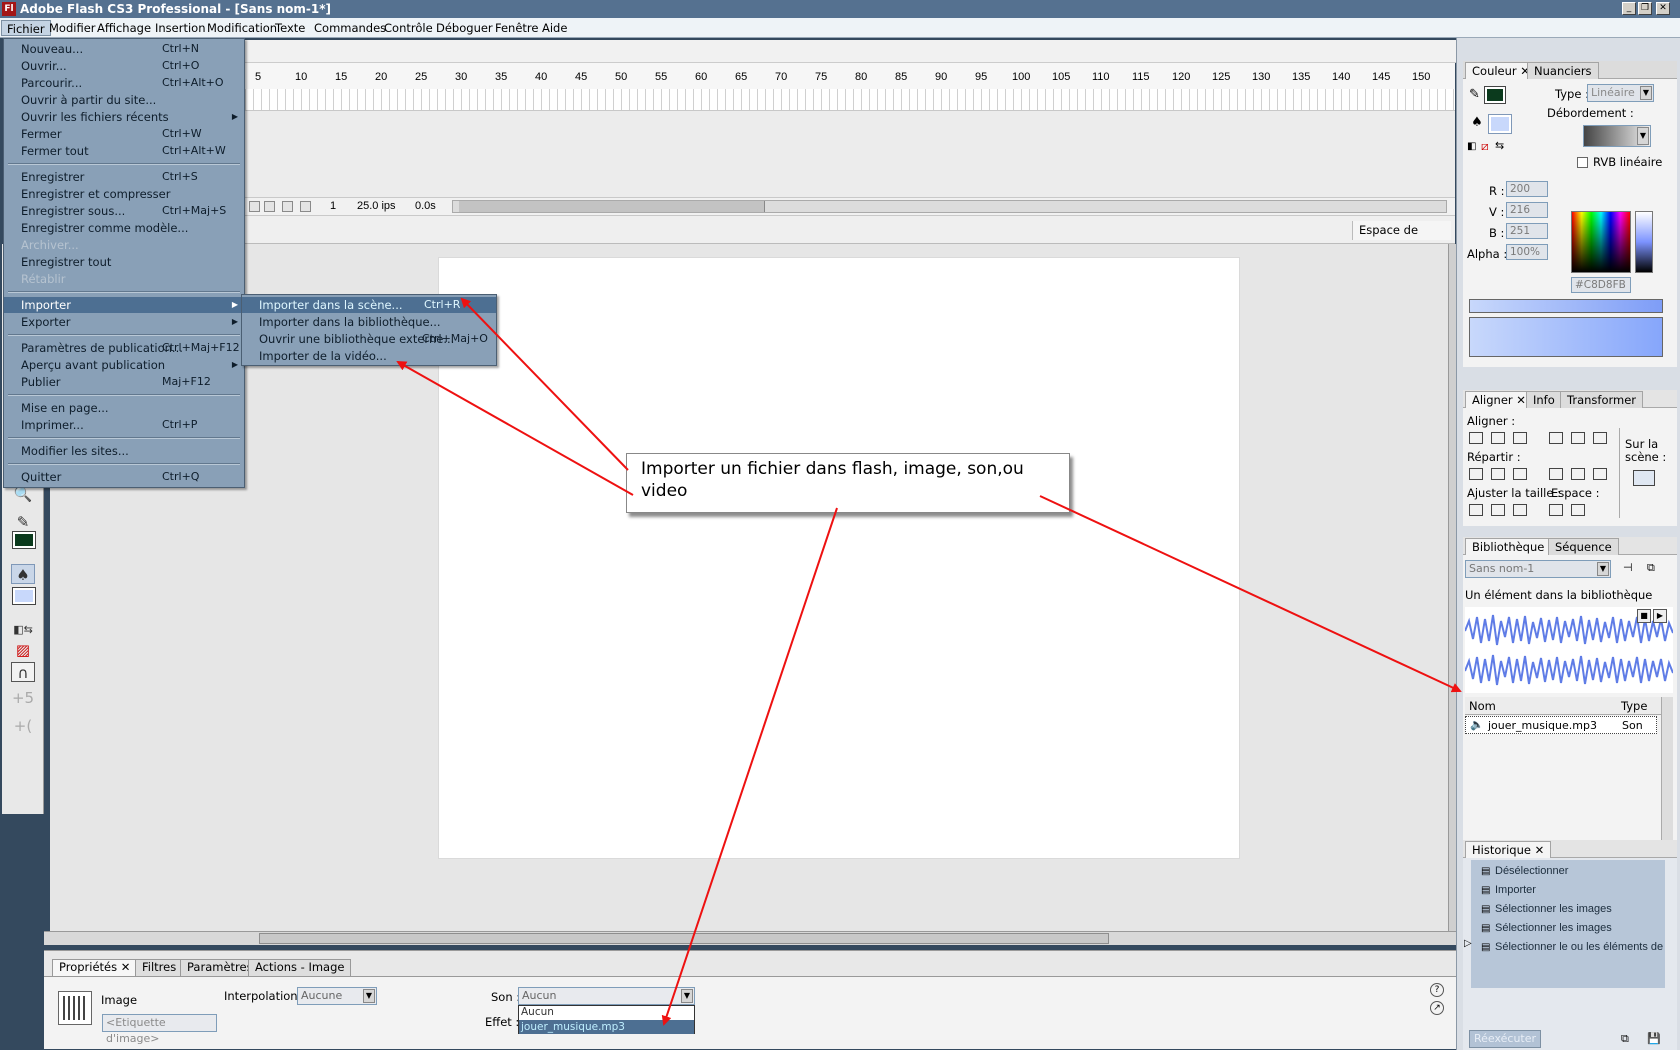 The height and width of the screenshot is (1050, 1680). What do you see at coordinates (124, 322) in the screenshot?
I see `menu-item-exporter: Exporter ▶` at bounding box center [124, 322].